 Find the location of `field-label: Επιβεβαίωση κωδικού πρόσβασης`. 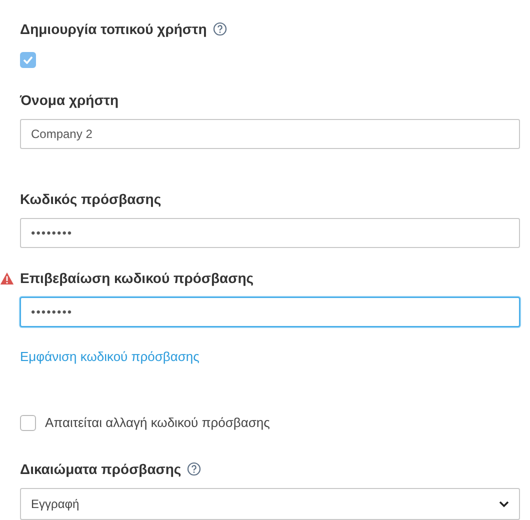

field-label: Επιβεβαίωση κωδικού πρόσβασης is located at coordinates (137, 278).